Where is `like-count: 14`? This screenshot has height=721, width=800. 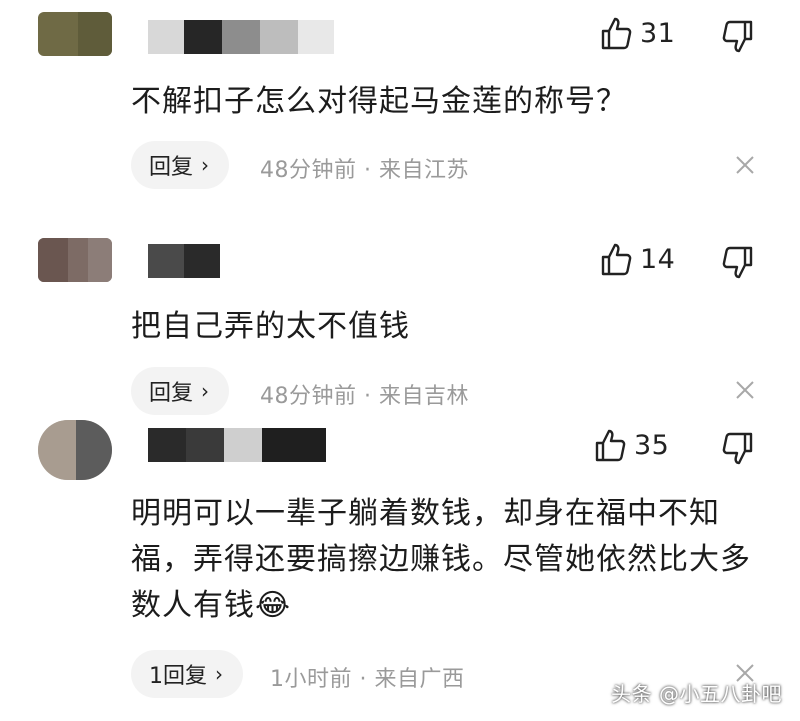
like-count: 14 is located at coordinates (658, 259).